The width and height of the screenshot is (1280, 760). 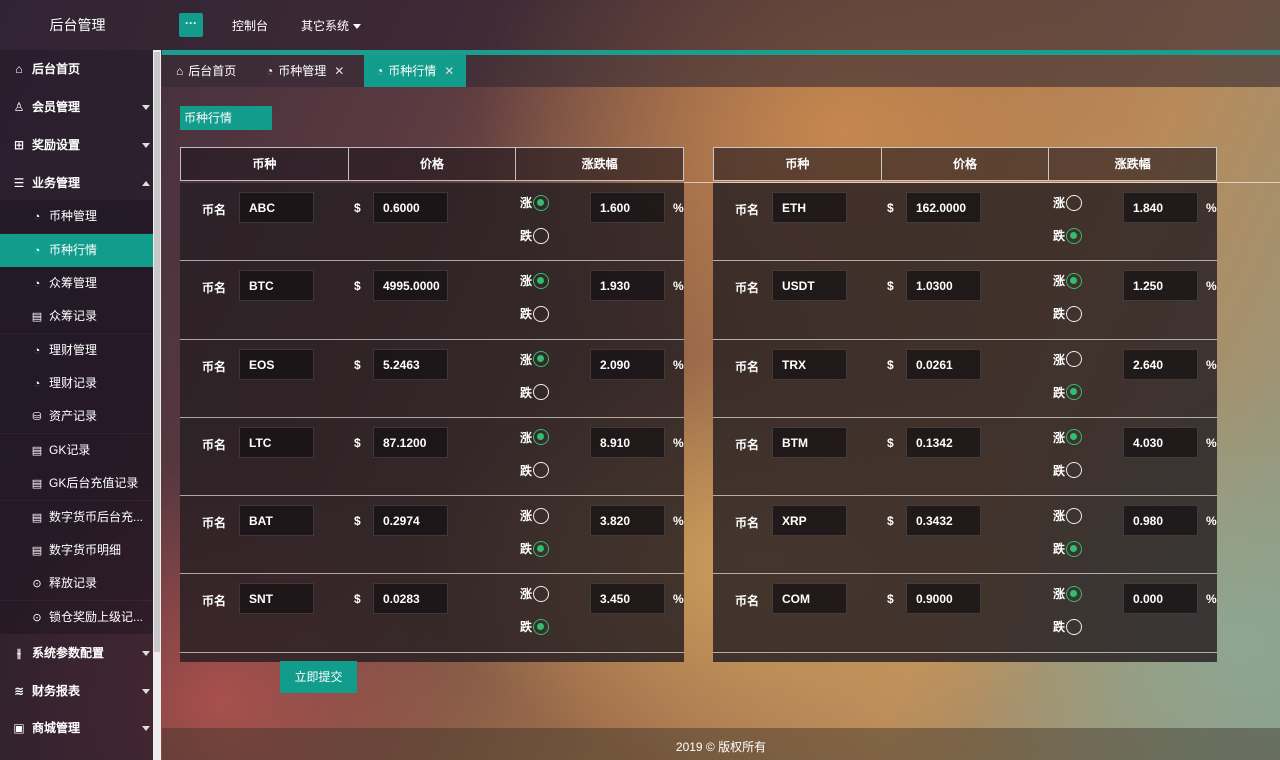 What do you see at coordinates (627, 442) in the screenshot?
I see `change-input: 8.910` at bounding box center [627, 442].